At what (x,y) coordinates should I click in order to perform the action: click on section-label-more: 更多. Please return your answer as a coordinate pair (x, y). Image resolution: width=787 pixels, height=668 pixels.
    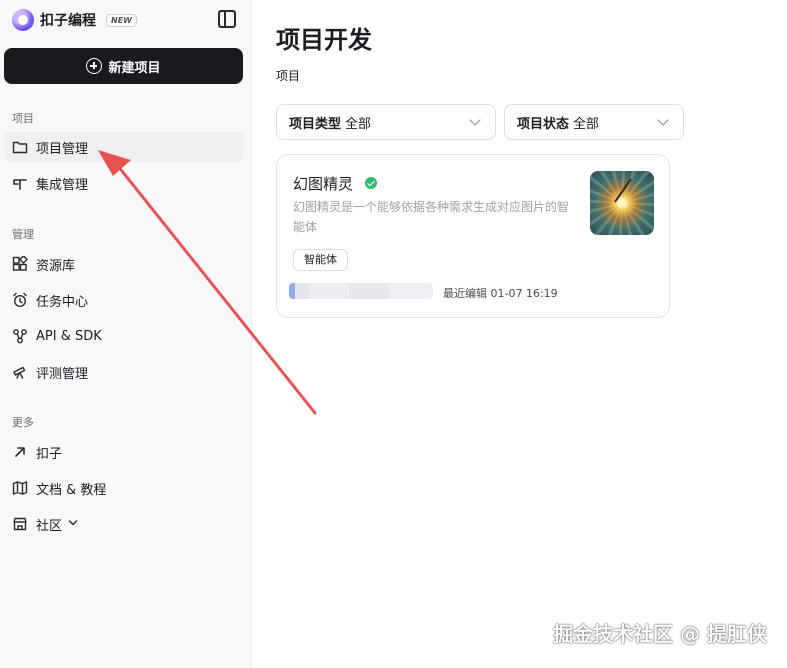
    Looking at the image, I should click on (23, 422).